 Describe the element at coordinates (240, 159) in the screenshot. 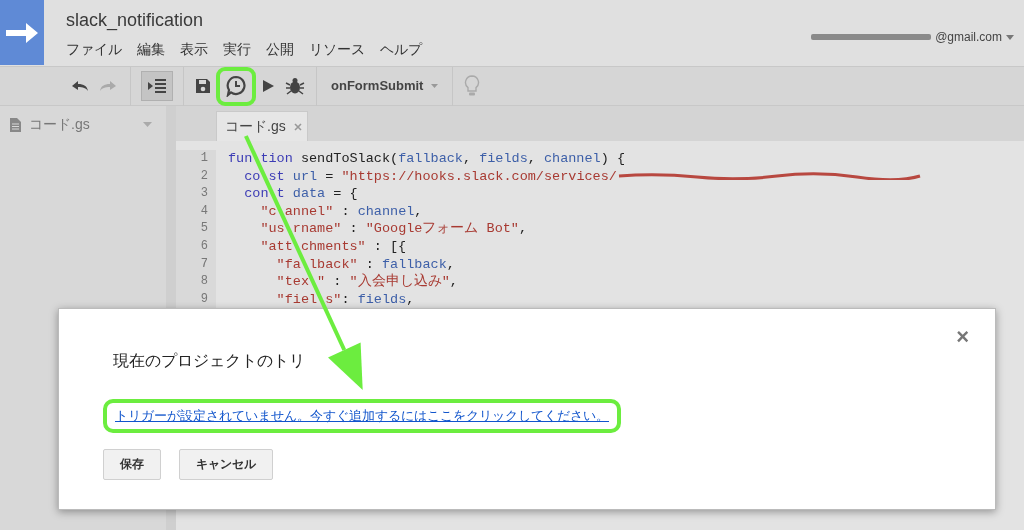

I see `code-text: fun` at that location.